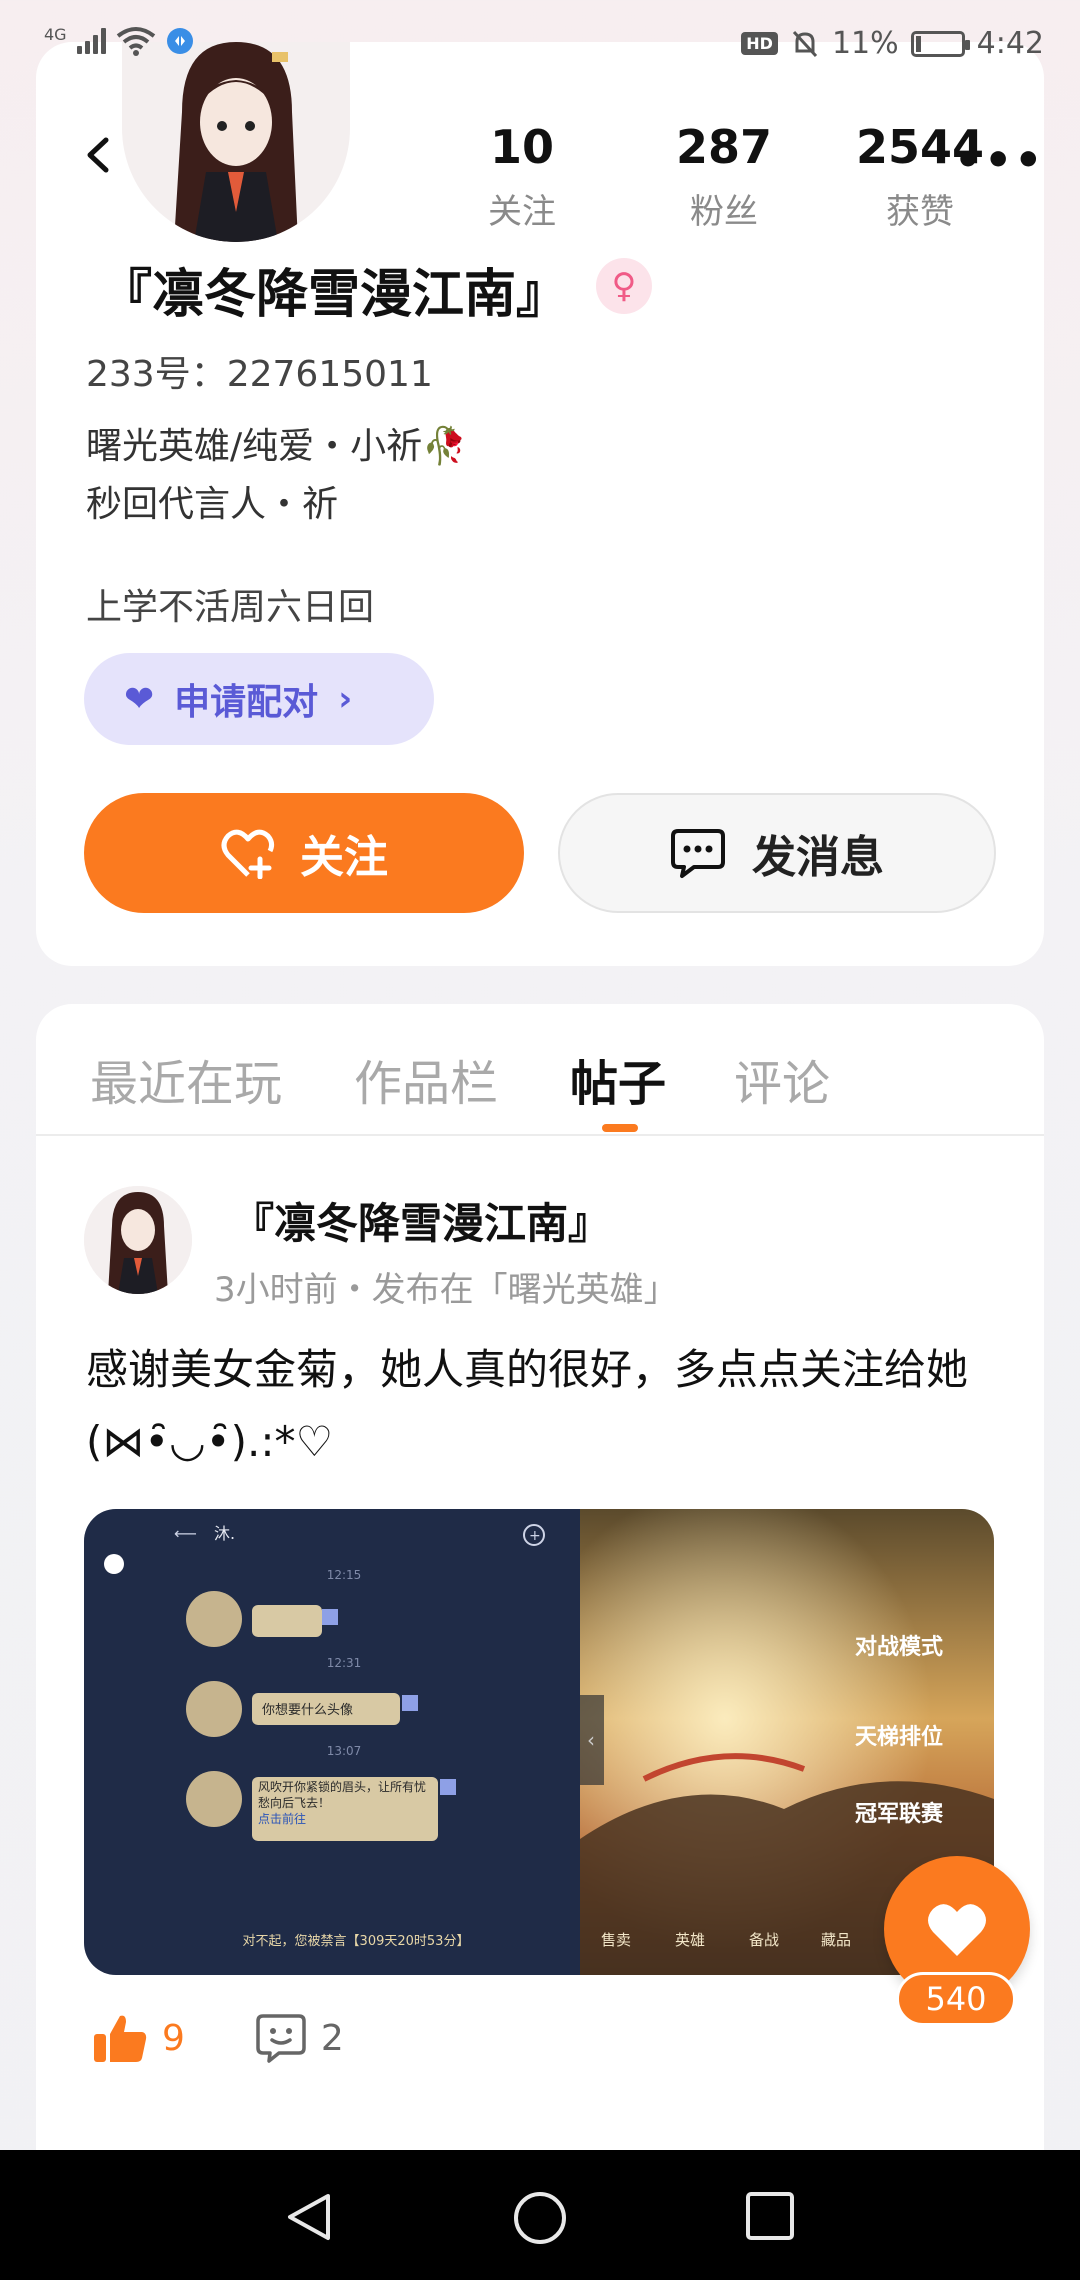  What do you see at coordinates (138, 1240) in the screenshot?
I see `post-author-avatar` at bounding box center [138, 1240].